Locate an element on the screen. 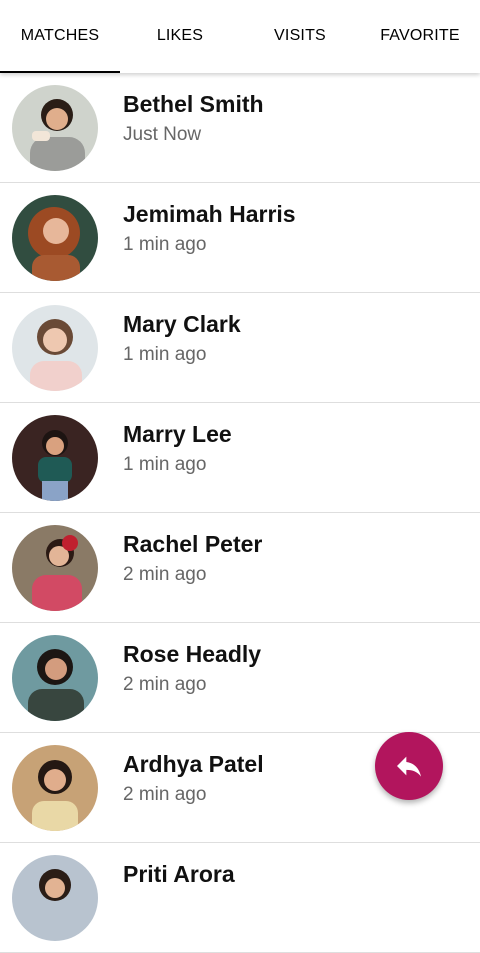 This screenshot has height=953, width=480. reply-button is located at coordinates (409, 766).